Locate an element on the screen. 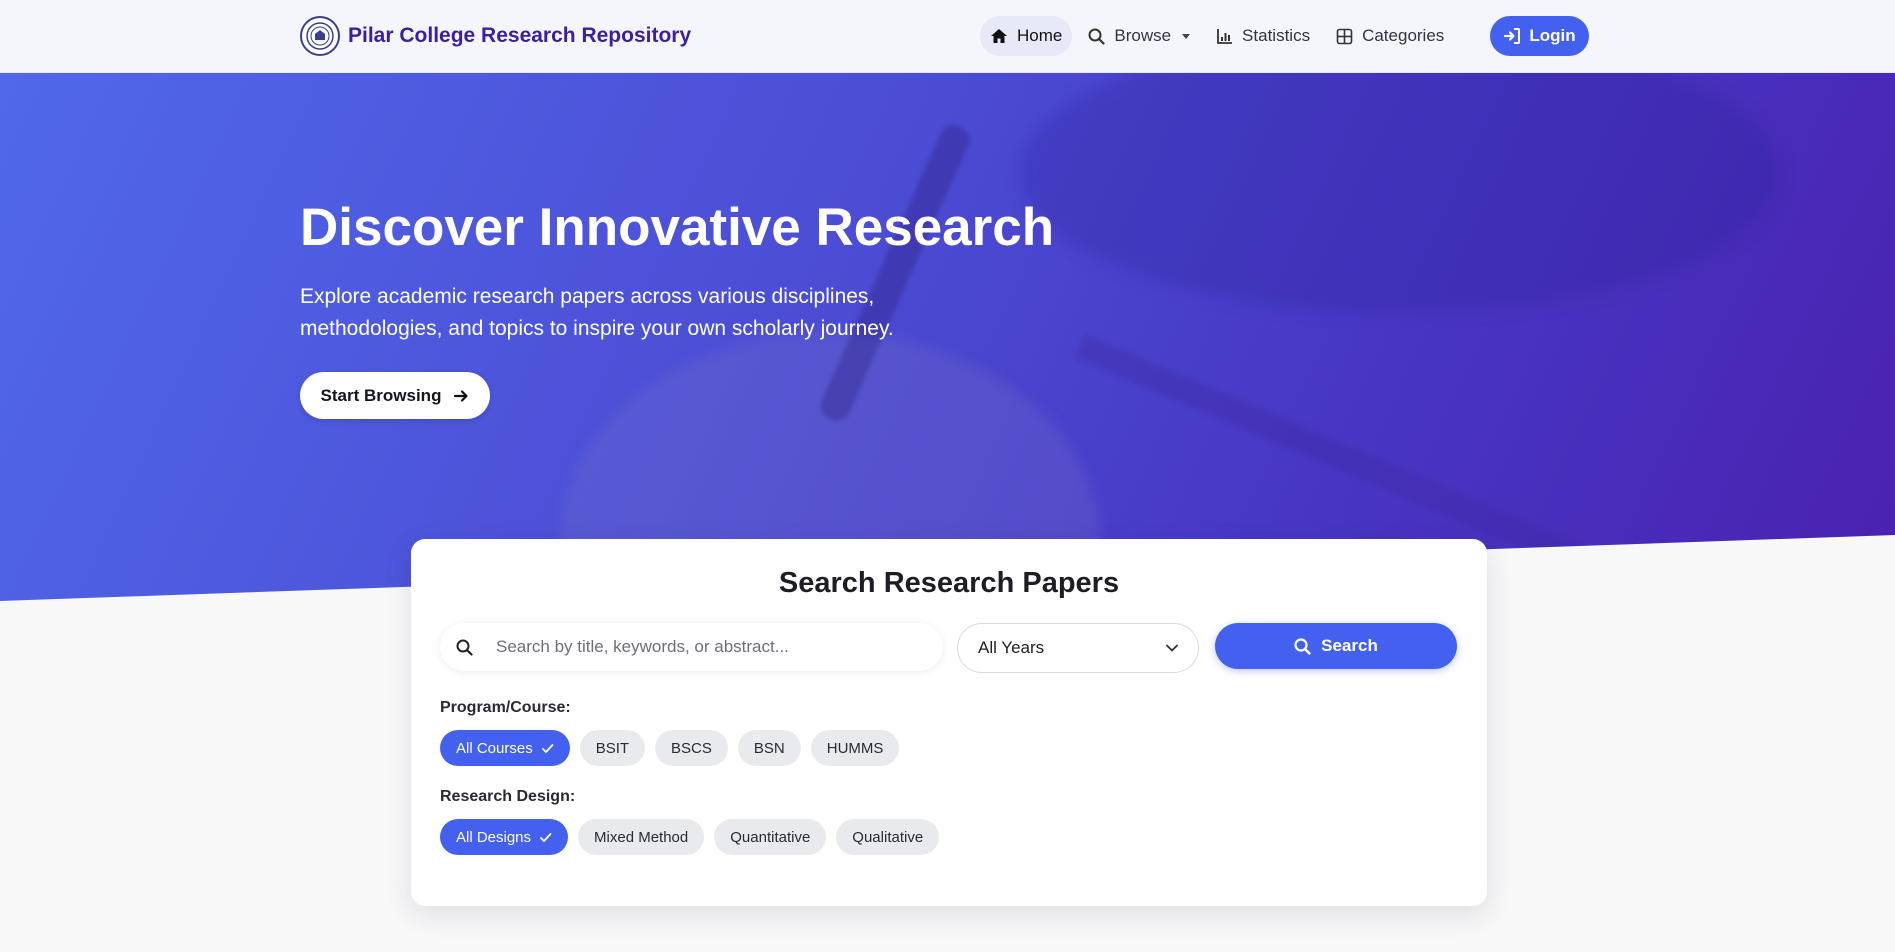 Image resolution: width=1895 pixels, height=952 pixels. login-button: Login is located at coordinates (1539, 36).